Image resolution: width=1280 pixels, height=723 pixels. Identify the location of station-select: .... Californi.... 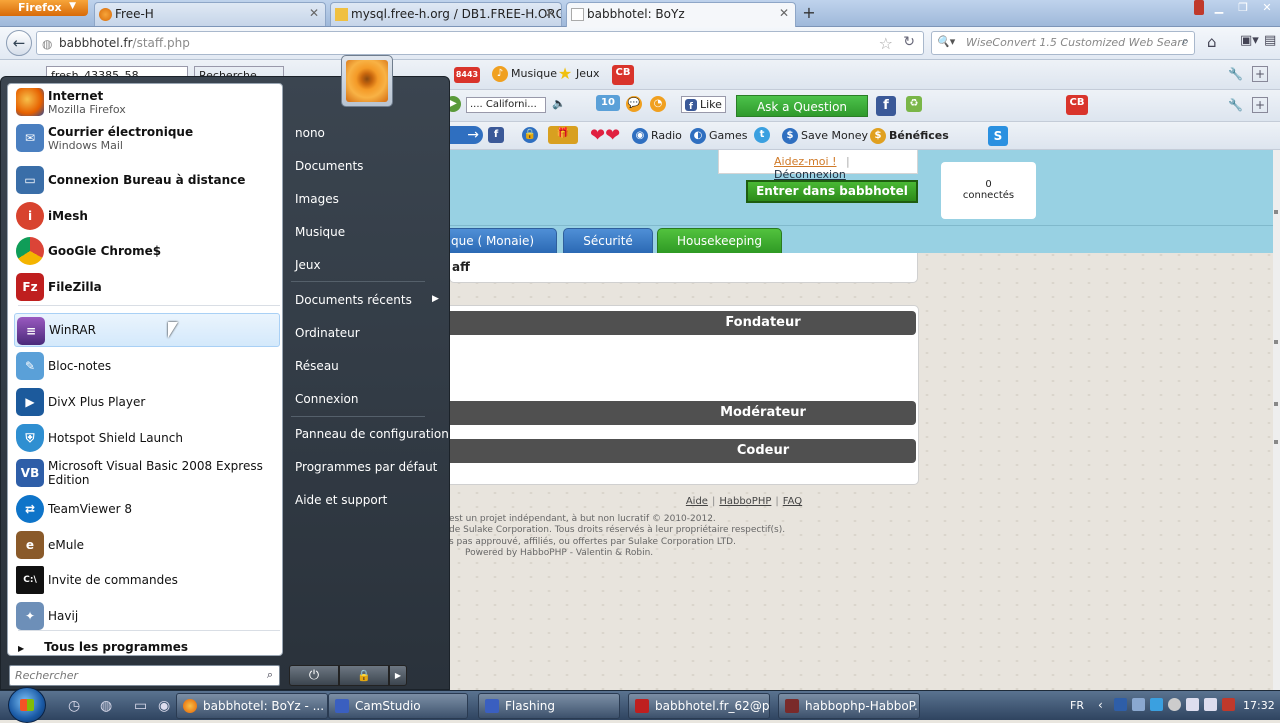
(506, 105).